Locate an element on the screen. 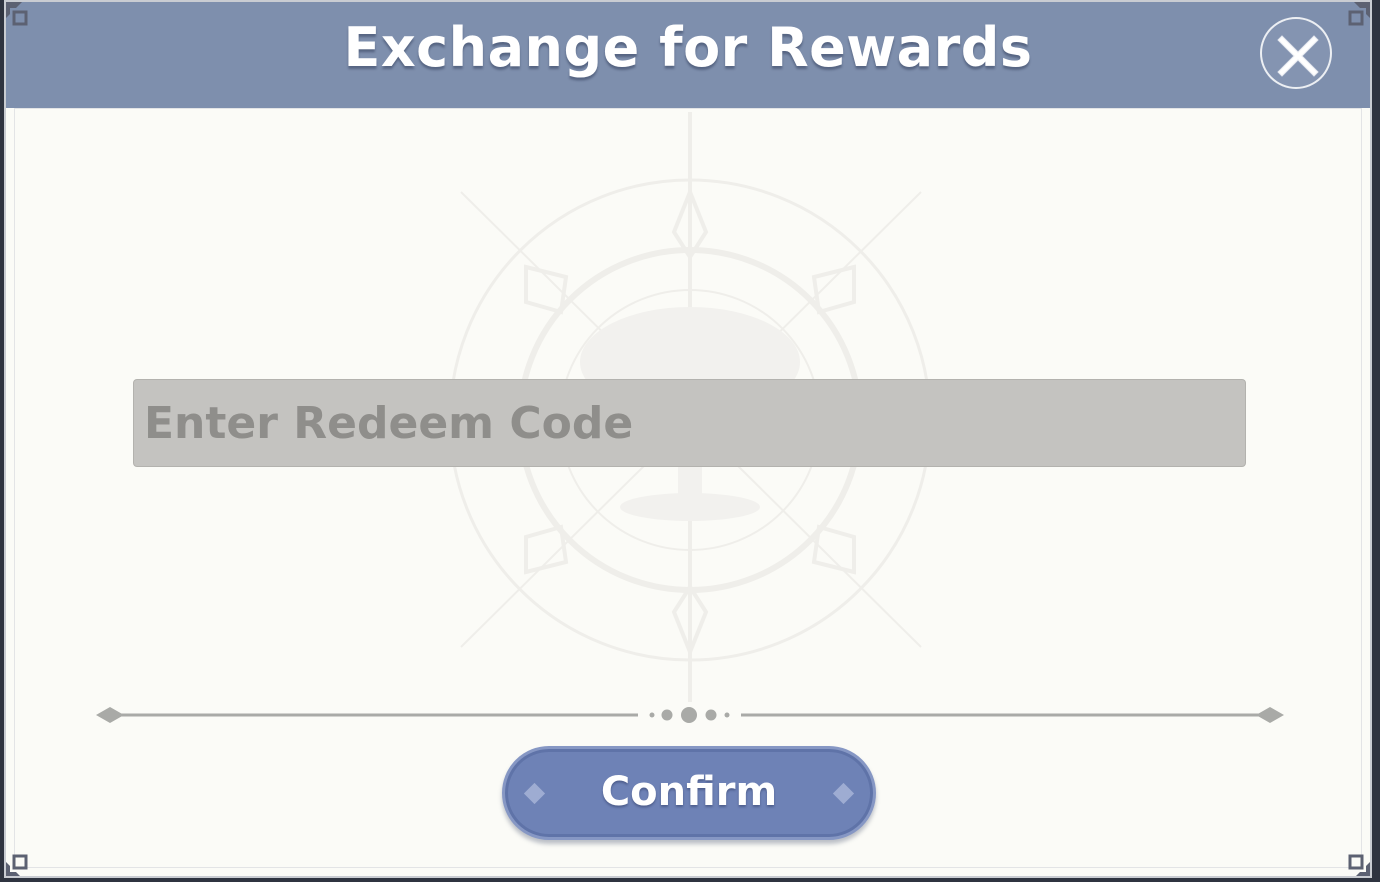 The height and width of the screenshot is (882, 1380). confirm-label: Confirm is located at coordinates (689, 792).